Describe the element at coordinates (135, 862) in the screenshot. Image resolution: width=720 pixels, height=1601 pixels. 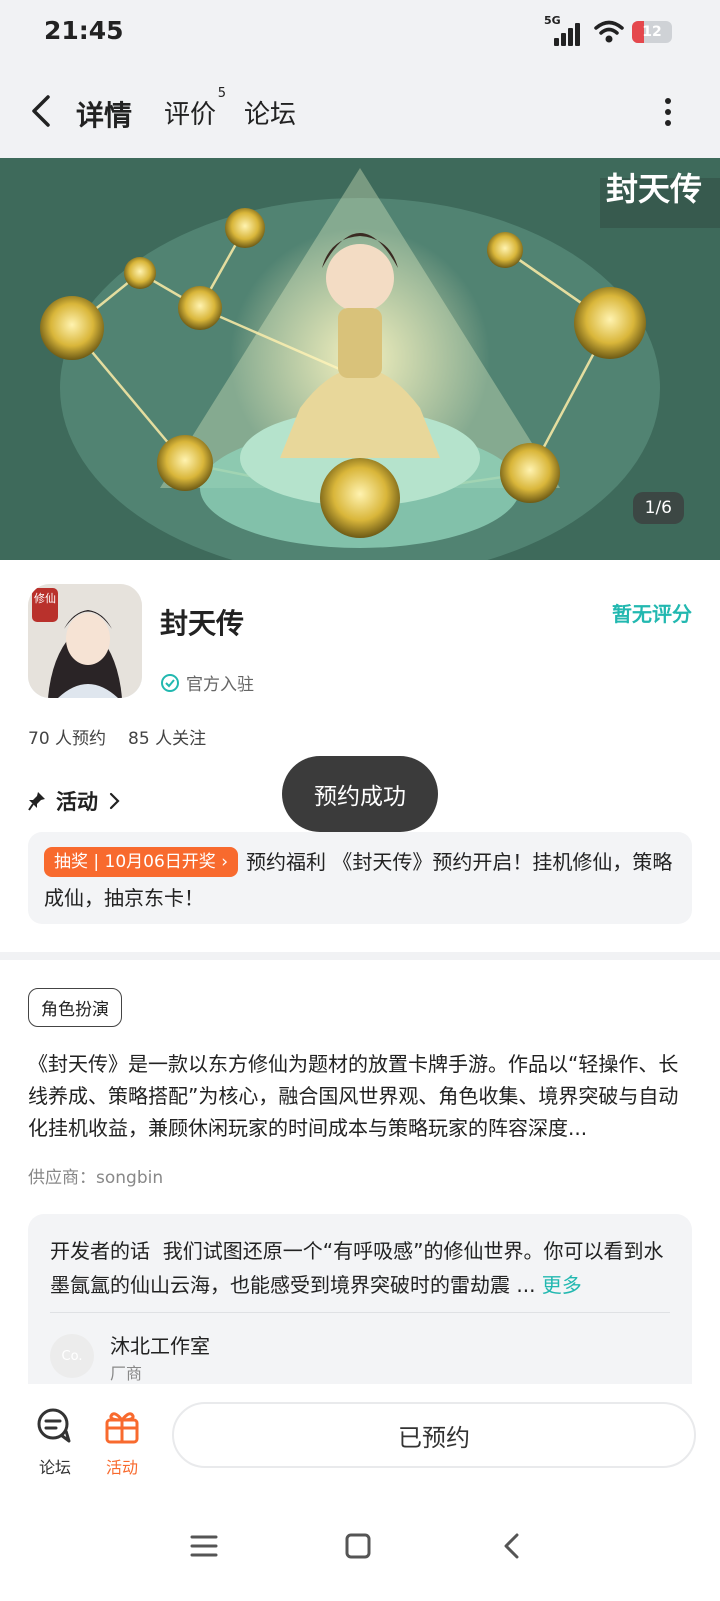
I see `lottery-tag-label: 抽奖 | 10月06日开奖` at that location.